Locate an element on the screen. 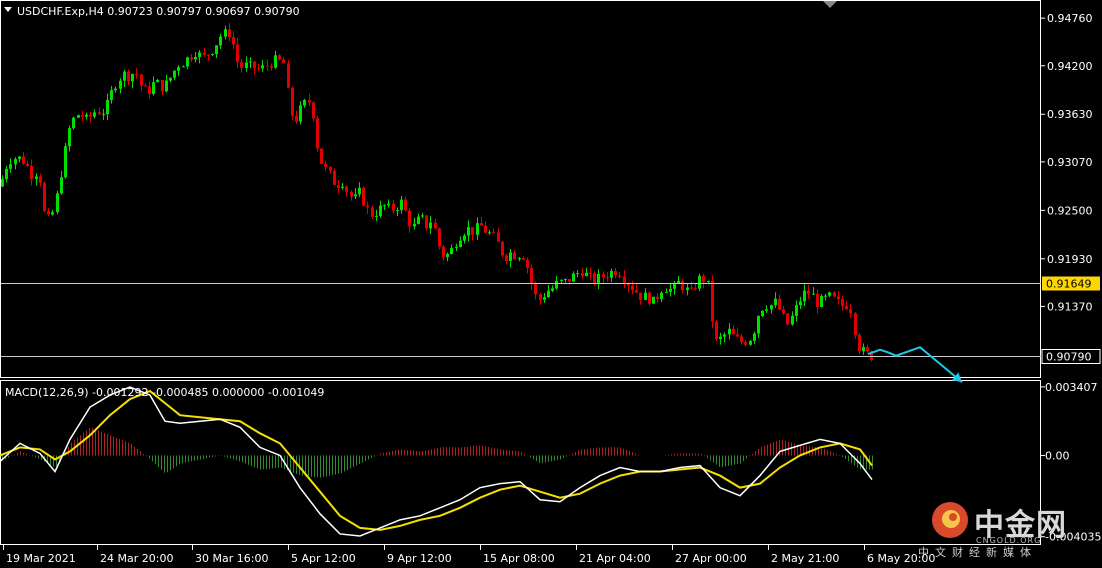 This screenshot has height=568, width=1102. logo: 中金网 CNGOLD.ORG 中文财经新媒体 is located at coordinates (1004, 528).